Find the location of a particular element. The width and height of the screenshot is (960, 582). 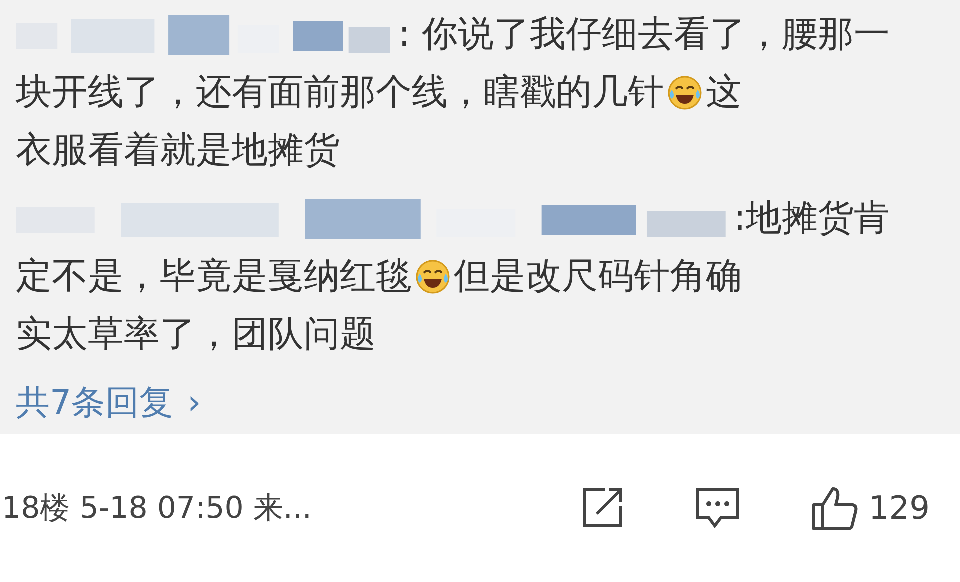

reply-text: :地摊货肯 is located at coordinates (812, 219).